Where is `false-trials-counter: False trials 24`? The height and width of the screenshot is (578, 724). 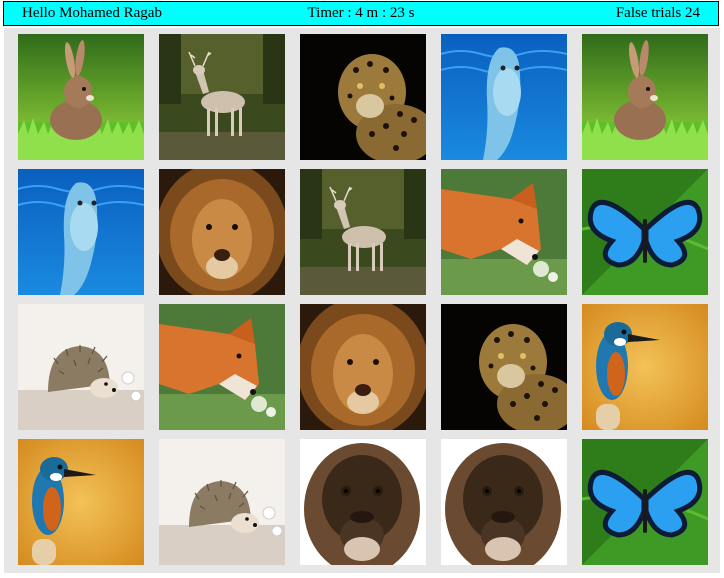
false-trials-counter: False trials 24 is located at coordinates (657, 13).